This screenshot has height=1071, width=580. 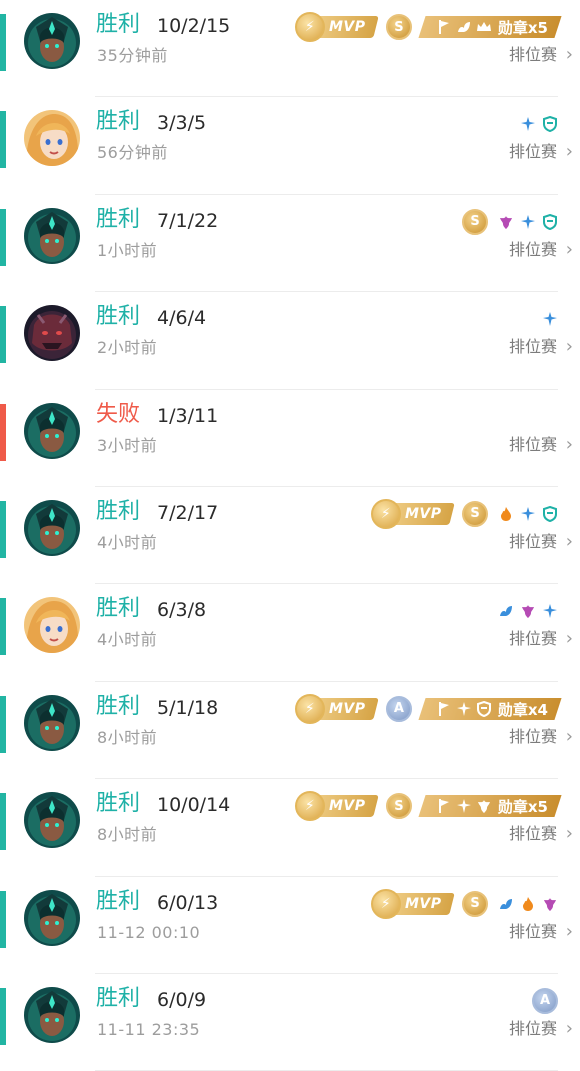 I want to click on kda-score: 4/6/4, so click(x=182, y=318).